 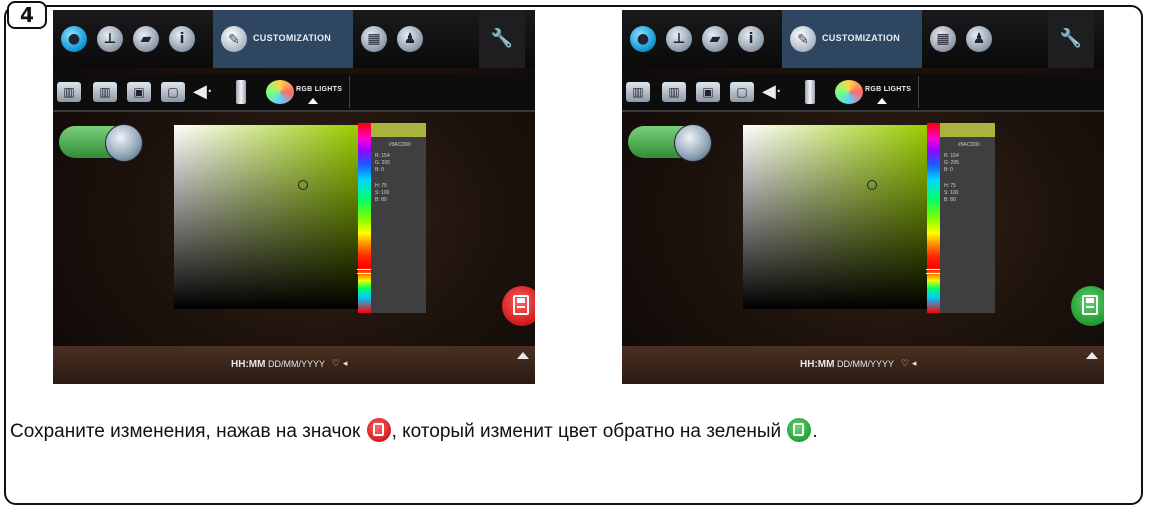 What do you see at coordinates (378, 430) in the screenshot?
I see `save-red-icon` at bounding box center [378, 430].